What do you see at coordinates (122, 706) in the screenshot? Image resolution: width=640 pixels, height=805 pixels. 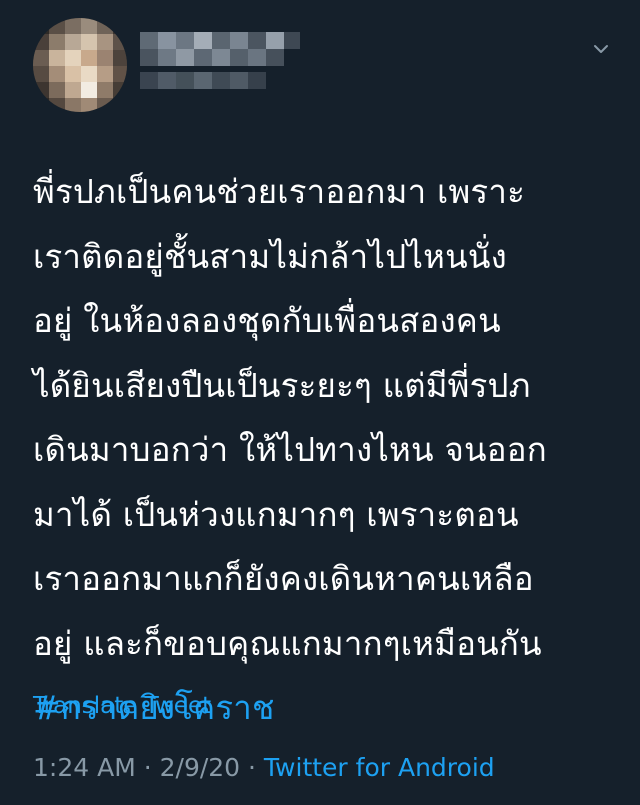 I see `translate-tweet-link: Translate Tweet` at bounding box center [122, 706].